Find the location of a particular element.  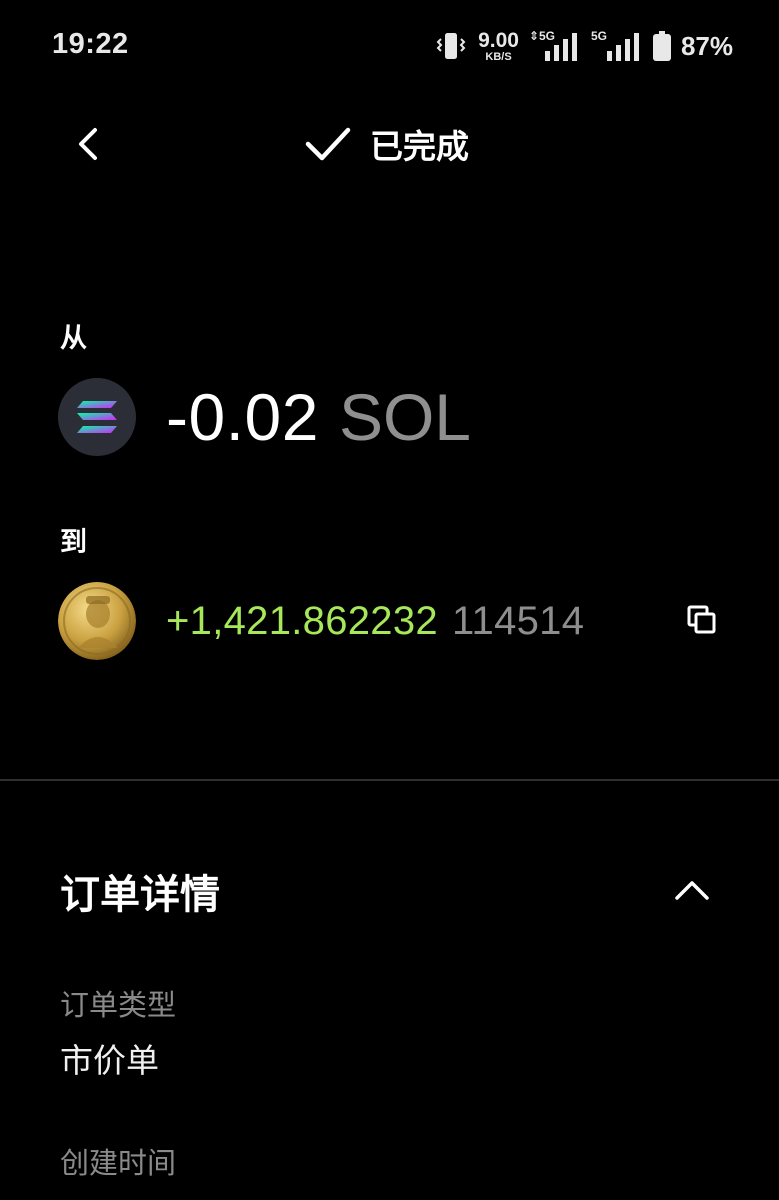

chevron-left-icon is located at coordinates (88, 144).